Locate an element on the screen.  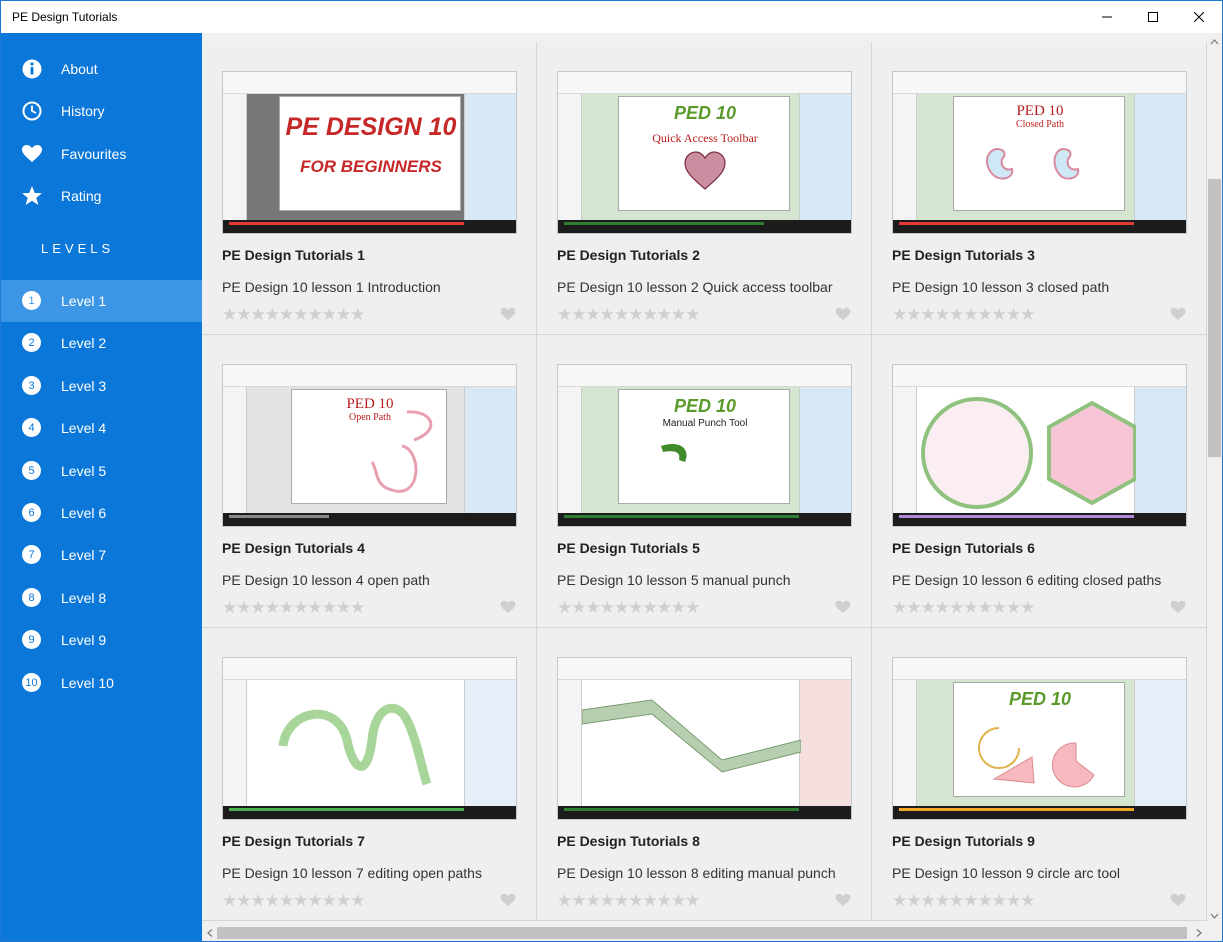
level-item-9: 9 Level 9 is located at coordinates (101, 640).